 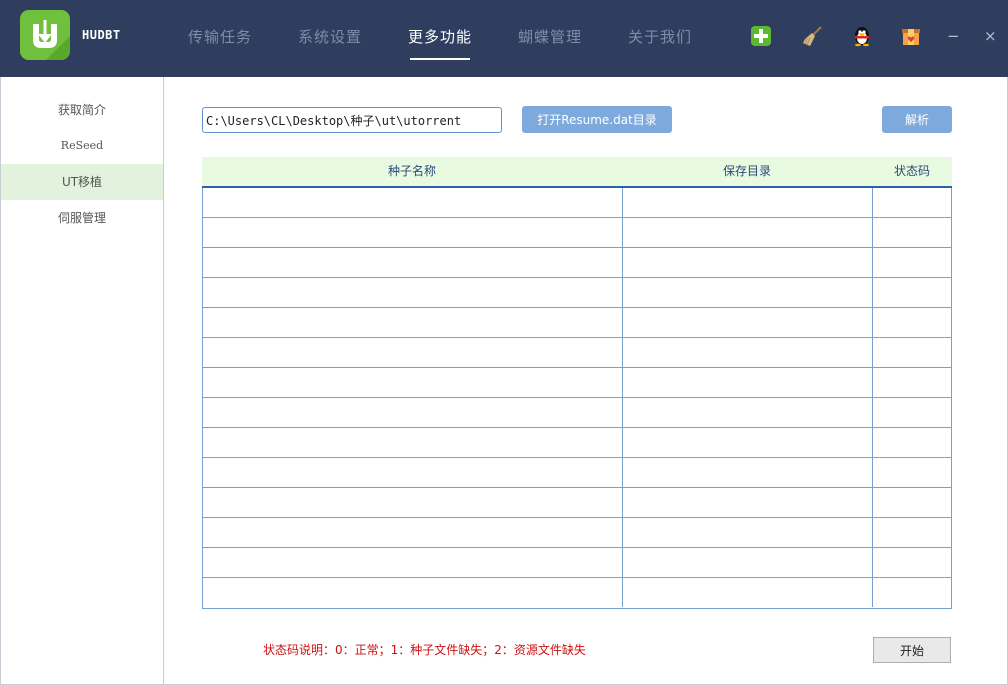 I want to click on sidebar-item-server-management: 伺服管理, so click(x=82, y=218).